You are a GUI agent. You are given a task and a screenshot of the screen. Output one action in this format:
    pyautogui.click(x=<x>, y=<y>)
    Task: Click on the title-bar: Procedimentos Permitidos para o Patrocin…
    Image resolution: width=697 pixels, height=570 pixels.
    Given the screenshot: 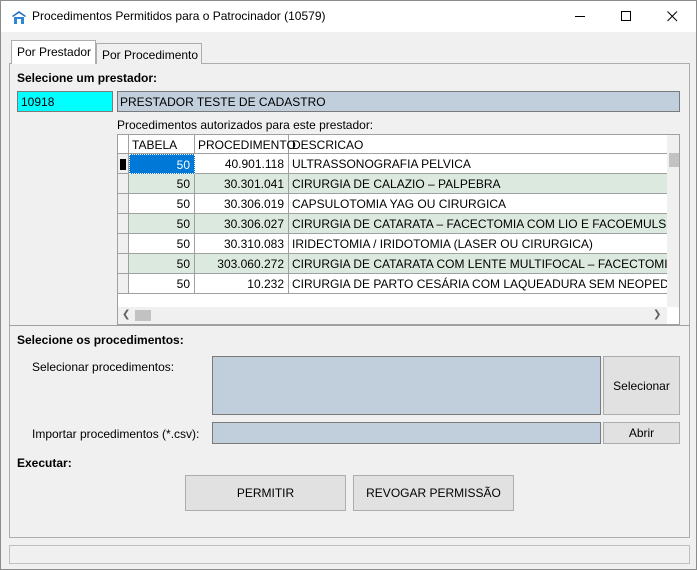 What is the action you would take?
    pyautogui.click(x=348, y=16)
    